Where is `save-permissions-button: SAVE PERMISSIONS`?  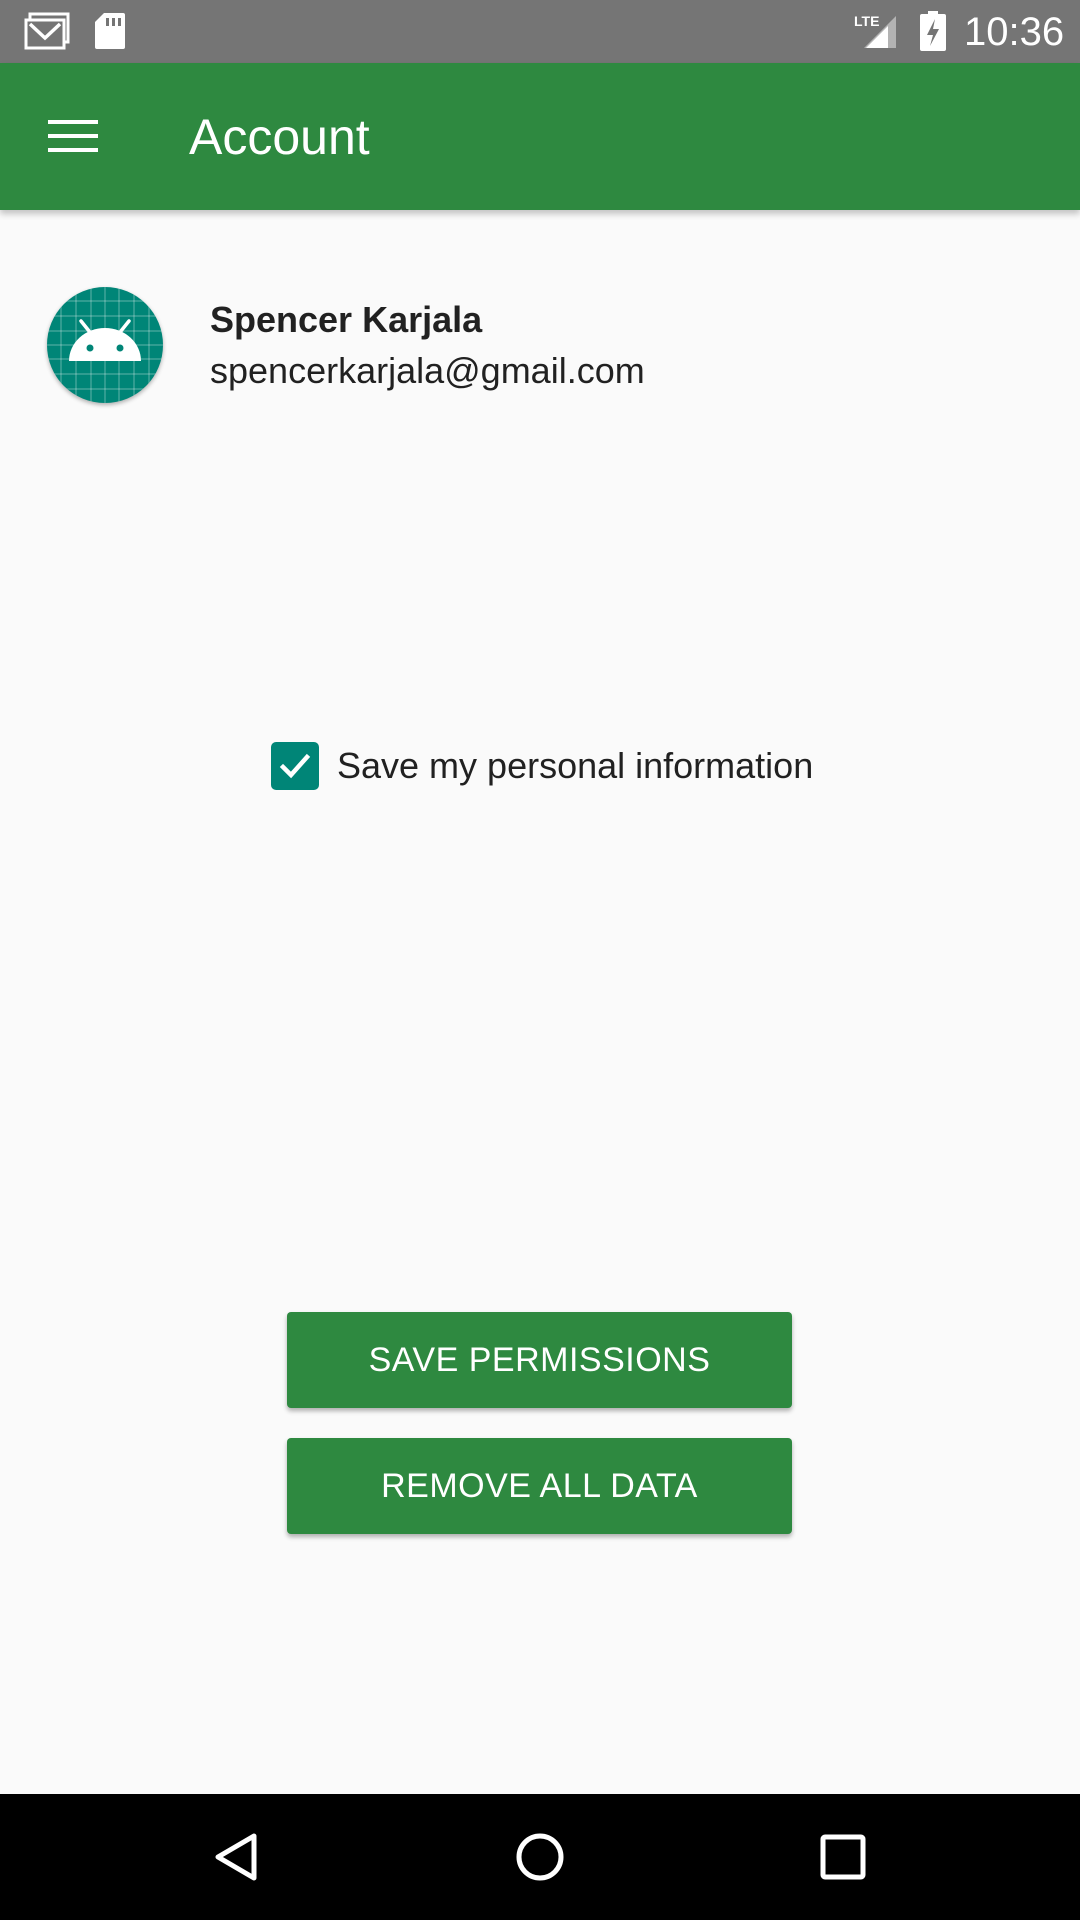
save-permissions-button: SAVE PERMISSIONS is located at coordinates (539, 1360).